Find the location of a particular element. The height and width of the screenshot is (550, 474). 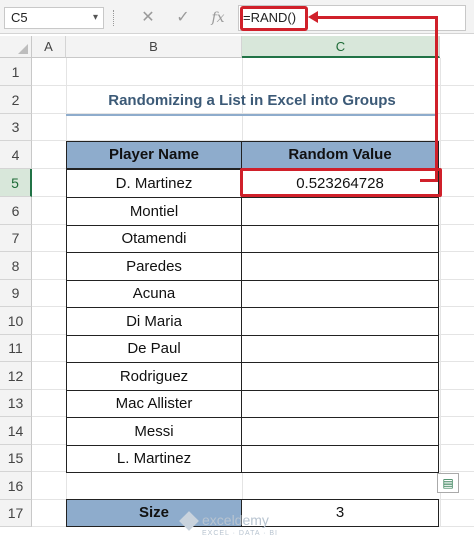

row-header: 16 is located at coordinates (16, 486).